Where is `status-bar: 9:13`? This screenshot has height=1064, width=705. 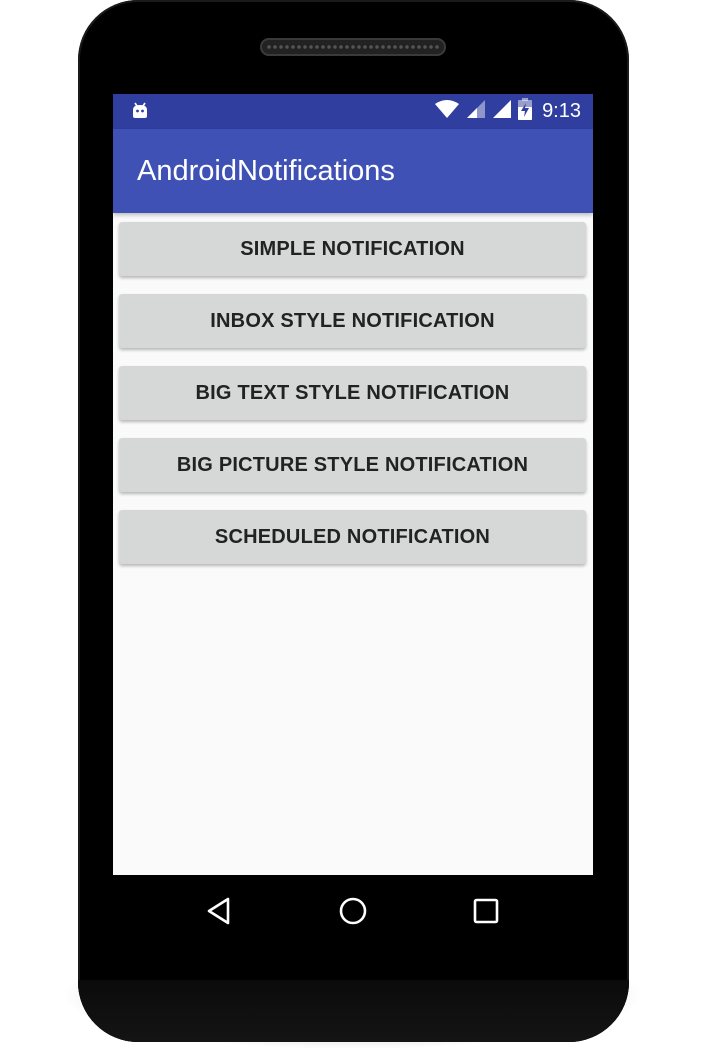
status-bar: 9:13 is located at coordinates (353, 111).